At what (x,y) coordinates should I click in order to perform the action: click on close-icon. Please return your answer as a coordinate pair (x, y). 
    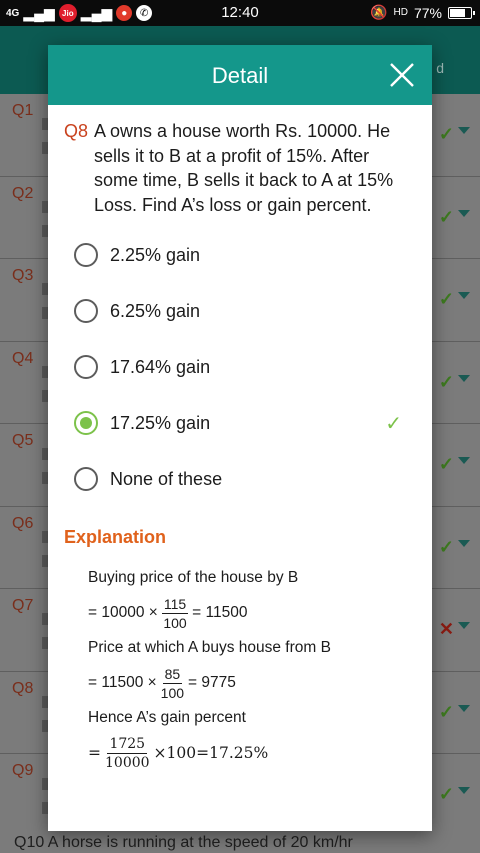
    Looking at the image, I should click on (402, 75).